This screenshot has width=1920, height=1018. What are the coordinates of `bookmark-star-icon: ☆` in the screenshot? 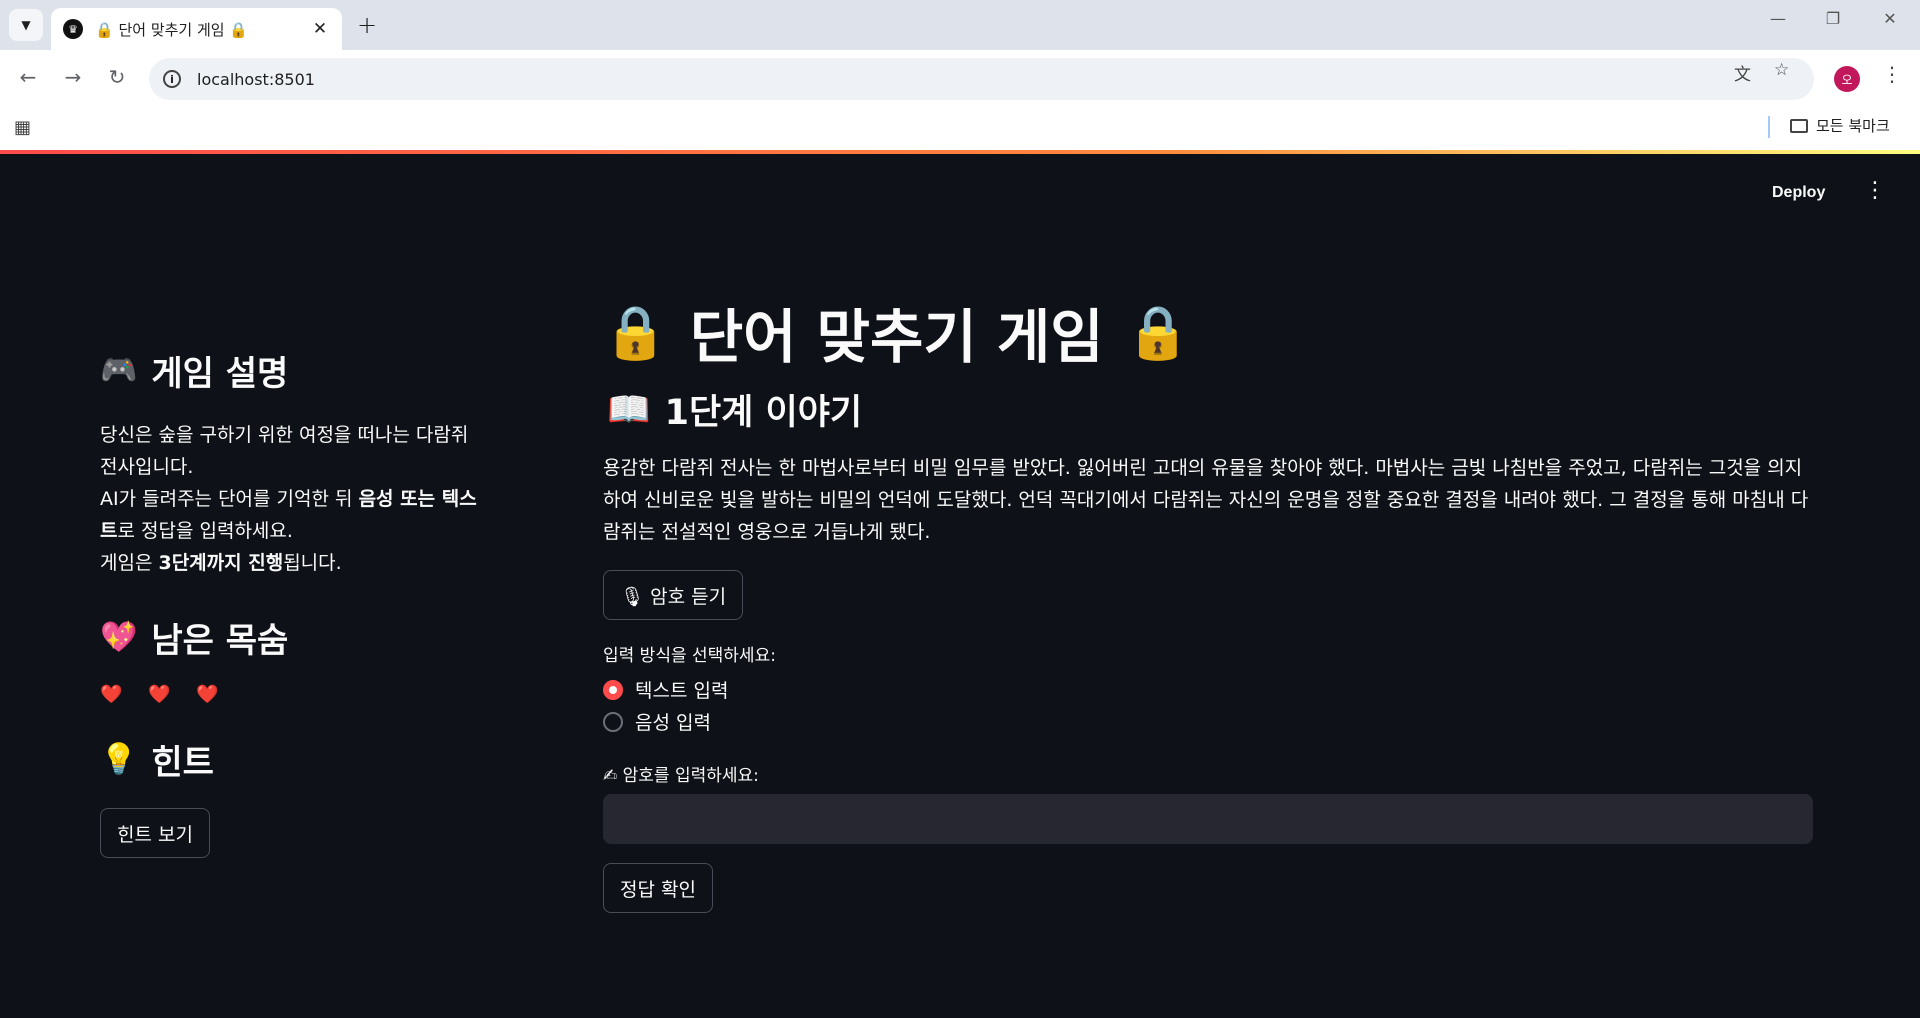 It's located at (1781, 70).